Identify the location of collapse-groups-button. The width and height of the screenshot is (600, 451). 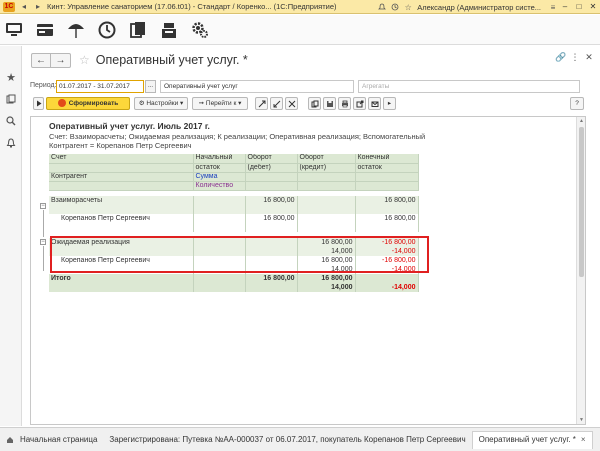
(276, 103).